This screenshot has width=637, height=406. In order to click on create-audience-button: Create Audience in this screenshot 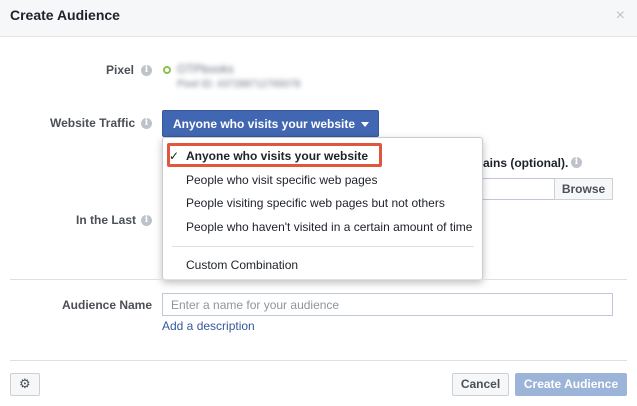, I will do `click(571, 384)`.